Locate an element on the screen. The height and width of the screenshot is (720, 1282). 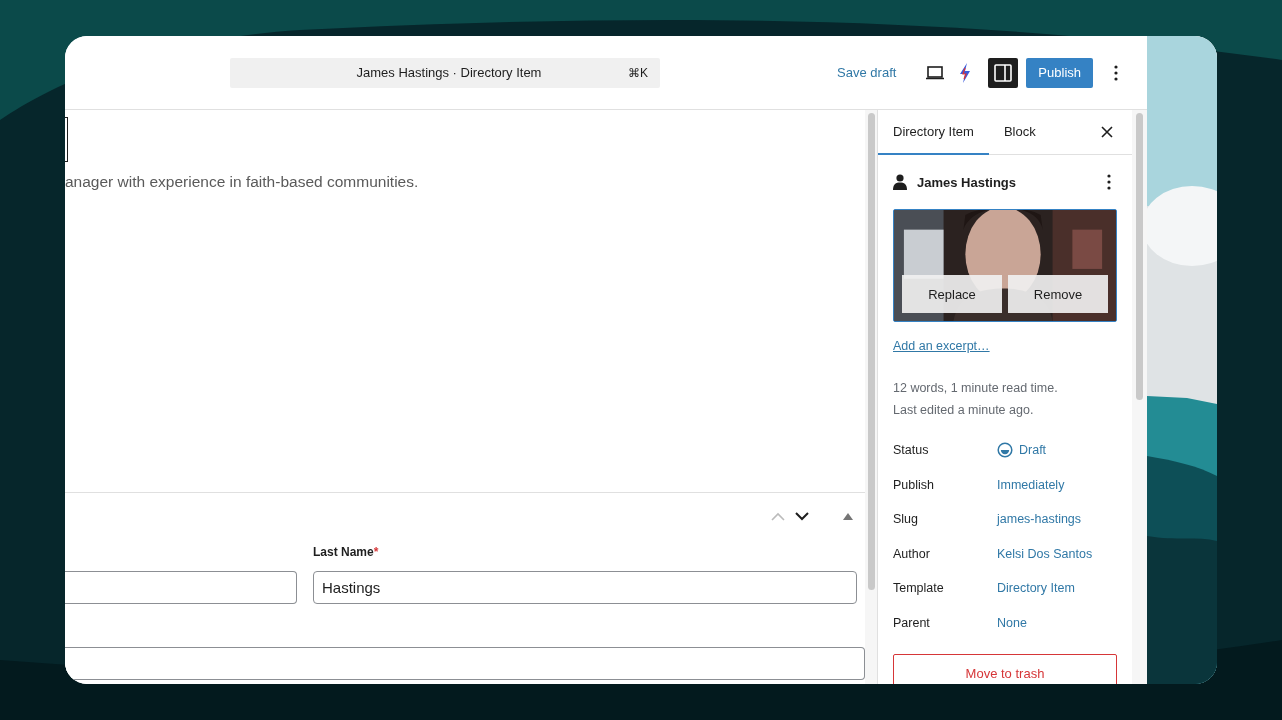
text-field: Hastings is located at coordinates (585, 587).